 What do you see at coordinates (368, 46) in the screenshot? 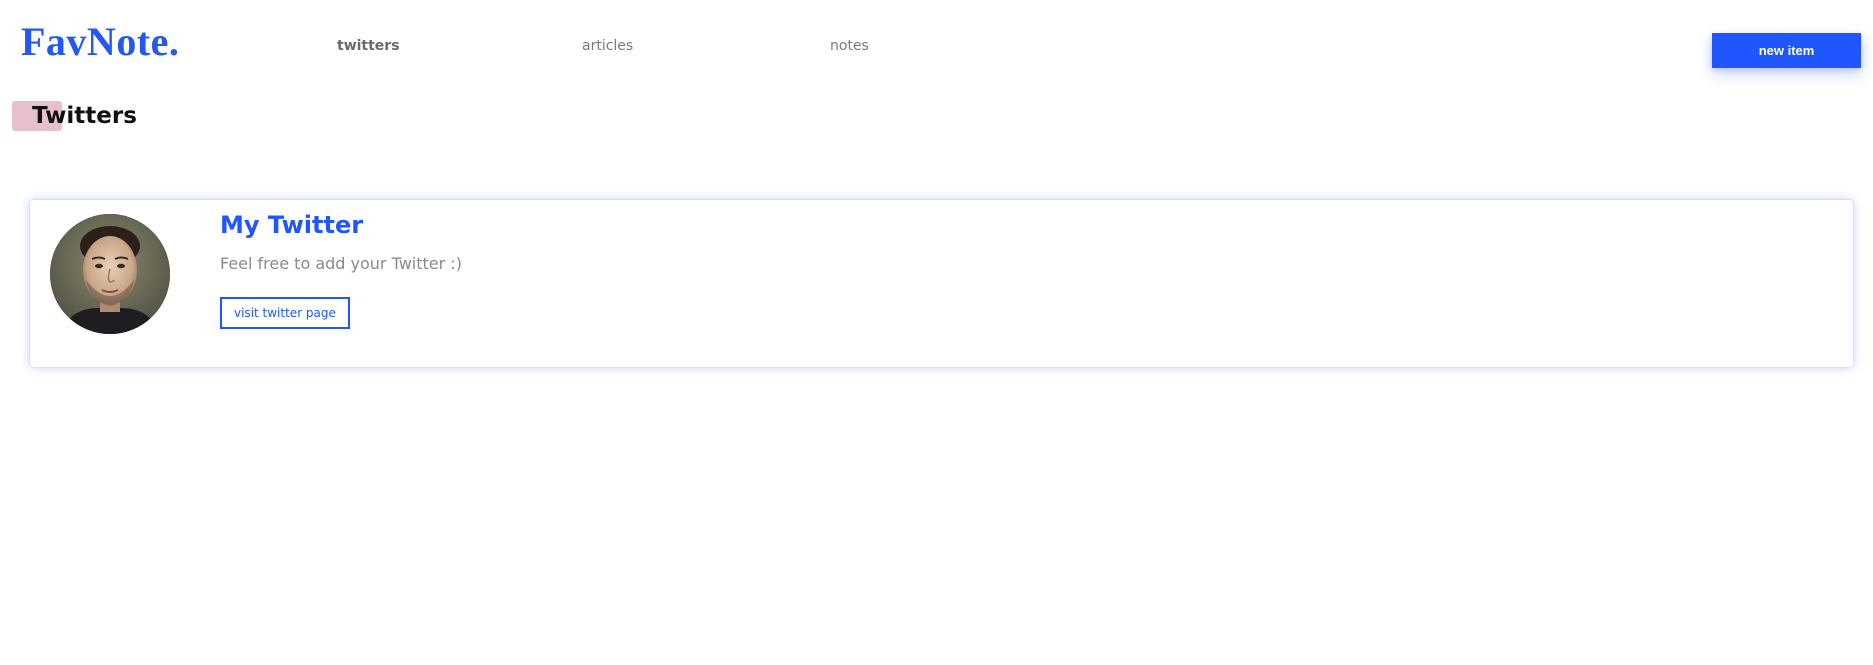
I see `nav-link-twitters: twitters` at bounding box center [368, 46].